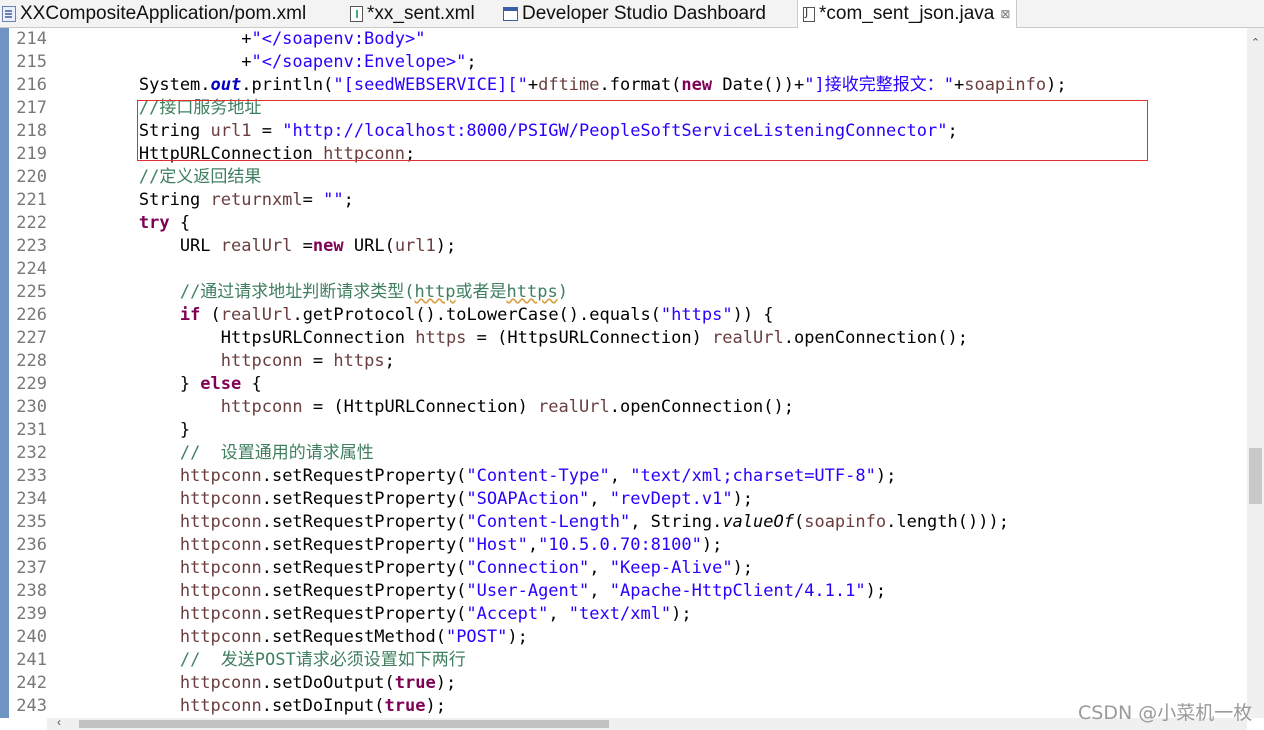  Describe the element at coordinates (507, 614) in the screenshot. I see `code-token: "Accept"` at that location.